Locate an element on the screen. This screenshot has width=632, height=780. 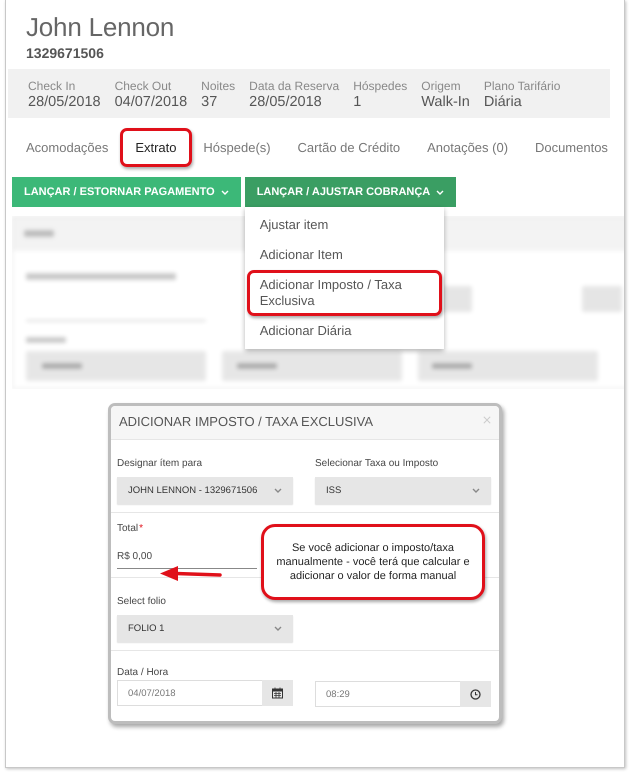
summary-label: Noites is located at coordinates (218, 86).